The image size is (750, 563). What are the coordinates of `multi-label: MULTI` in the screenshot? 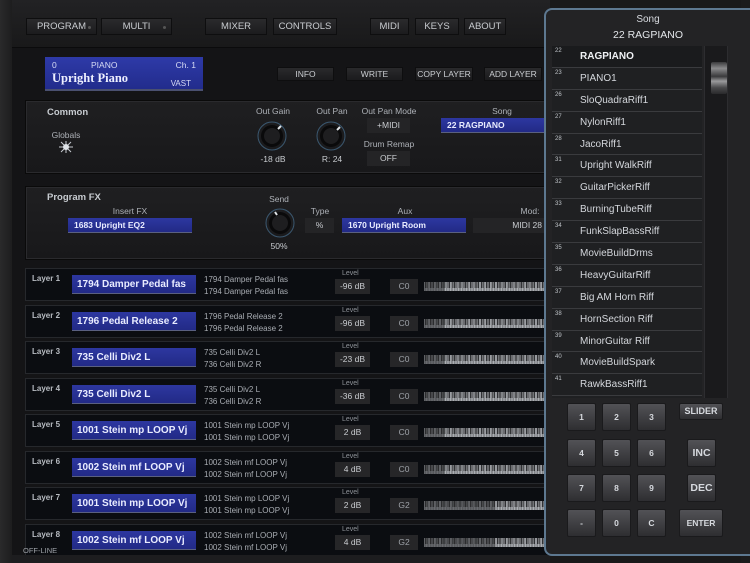 It's located at (136, 26).